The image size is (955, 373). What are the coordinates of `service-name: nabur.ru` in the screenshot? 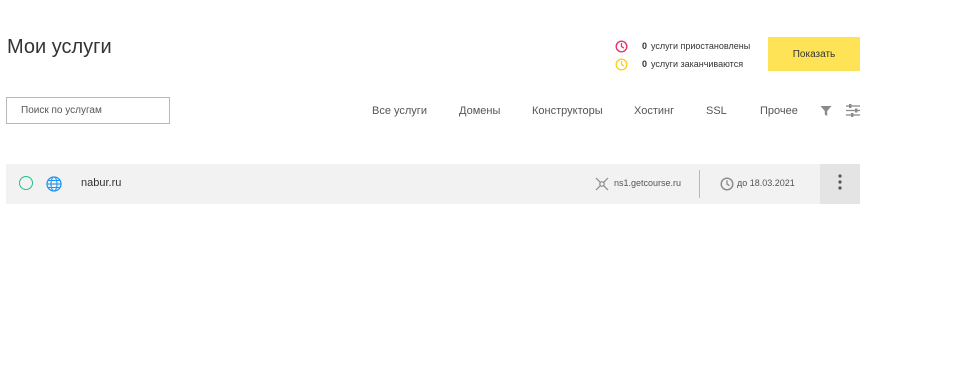 It's located at (101, 183).